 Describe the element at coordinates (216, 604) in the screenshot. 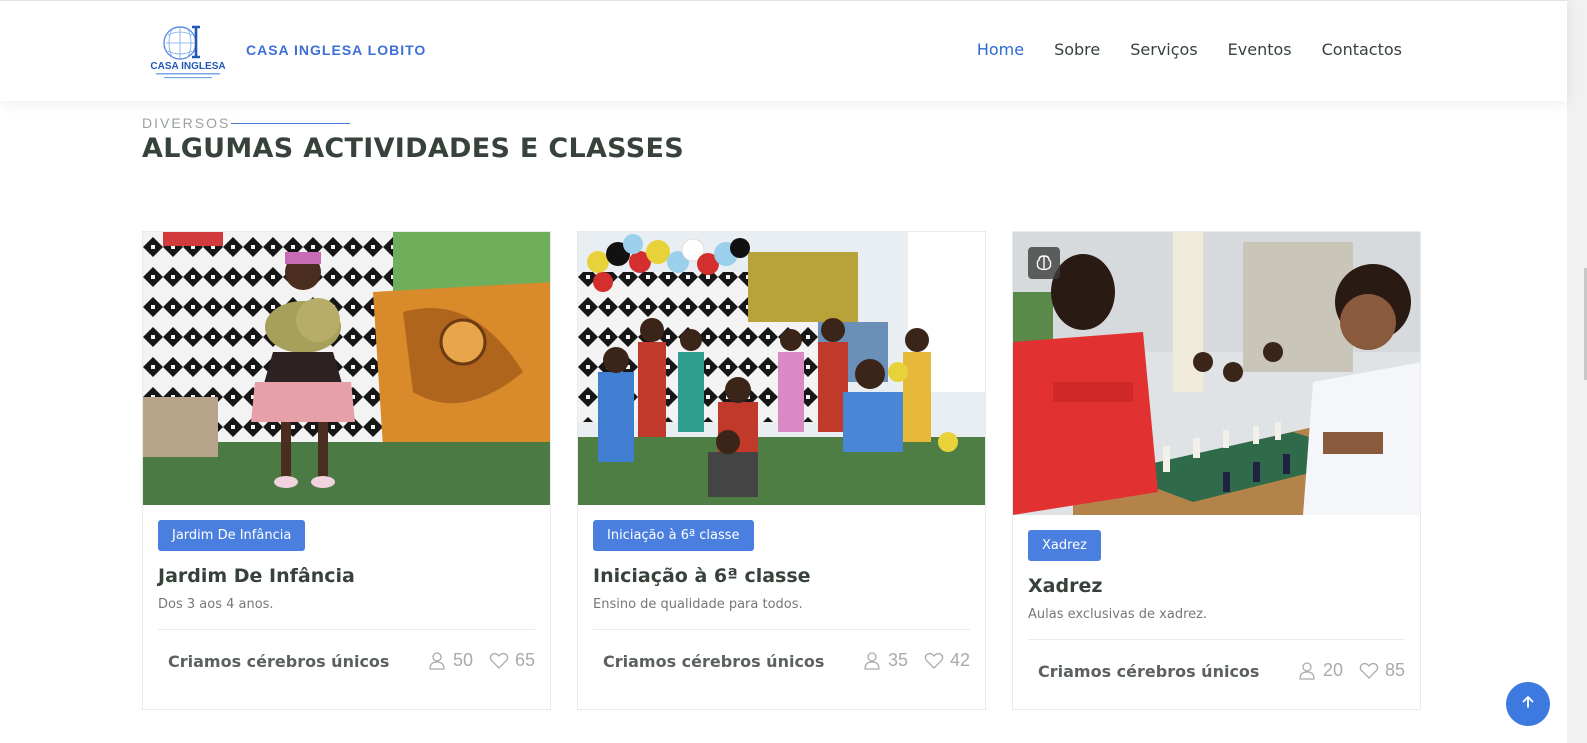

I see `card-description: Dos 3 aos 4 anos.` at that location.